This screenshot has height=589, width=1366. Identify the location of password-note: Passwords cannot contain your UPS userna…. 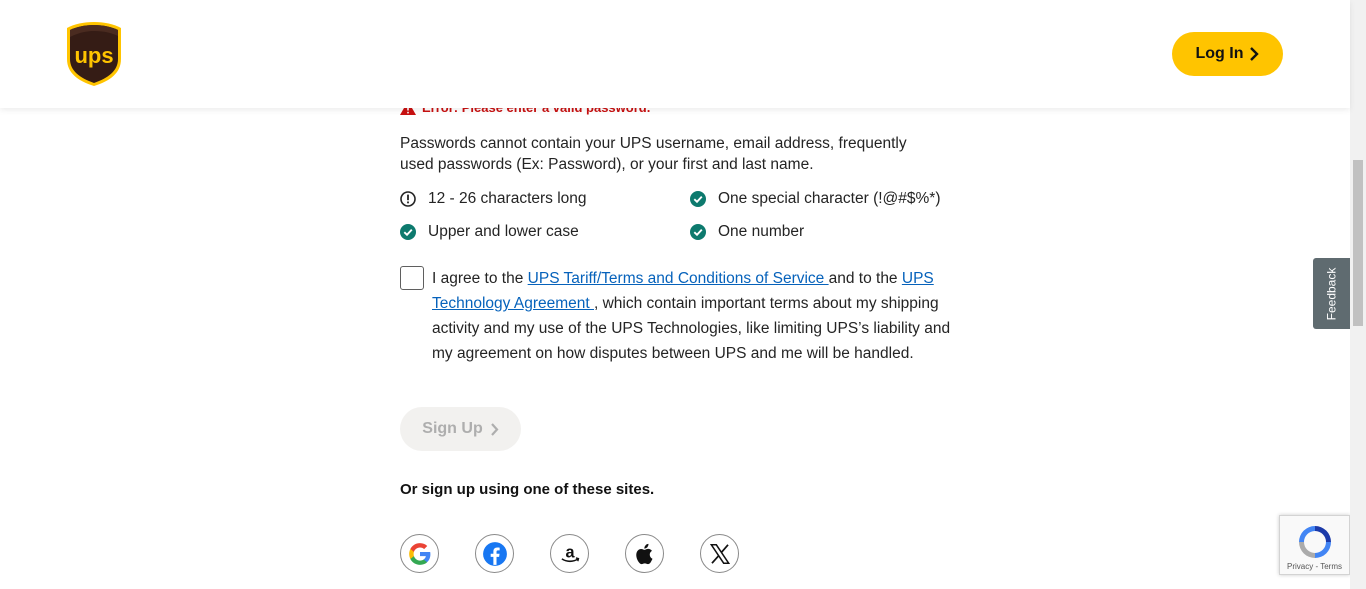
(653, 154).